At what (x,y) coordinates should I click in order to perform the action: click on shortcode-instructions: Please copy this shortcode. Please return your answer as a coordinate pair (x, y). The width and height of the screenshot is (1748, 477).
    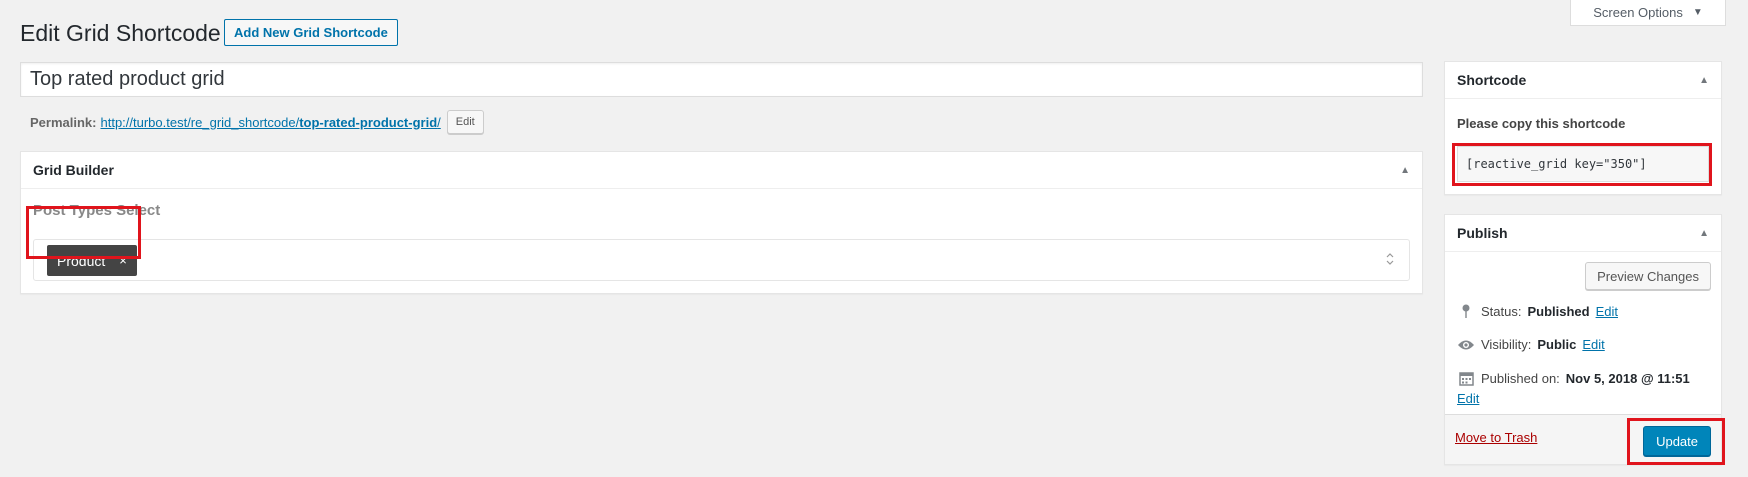
    Looking at the image, I should click on (1541, 123).